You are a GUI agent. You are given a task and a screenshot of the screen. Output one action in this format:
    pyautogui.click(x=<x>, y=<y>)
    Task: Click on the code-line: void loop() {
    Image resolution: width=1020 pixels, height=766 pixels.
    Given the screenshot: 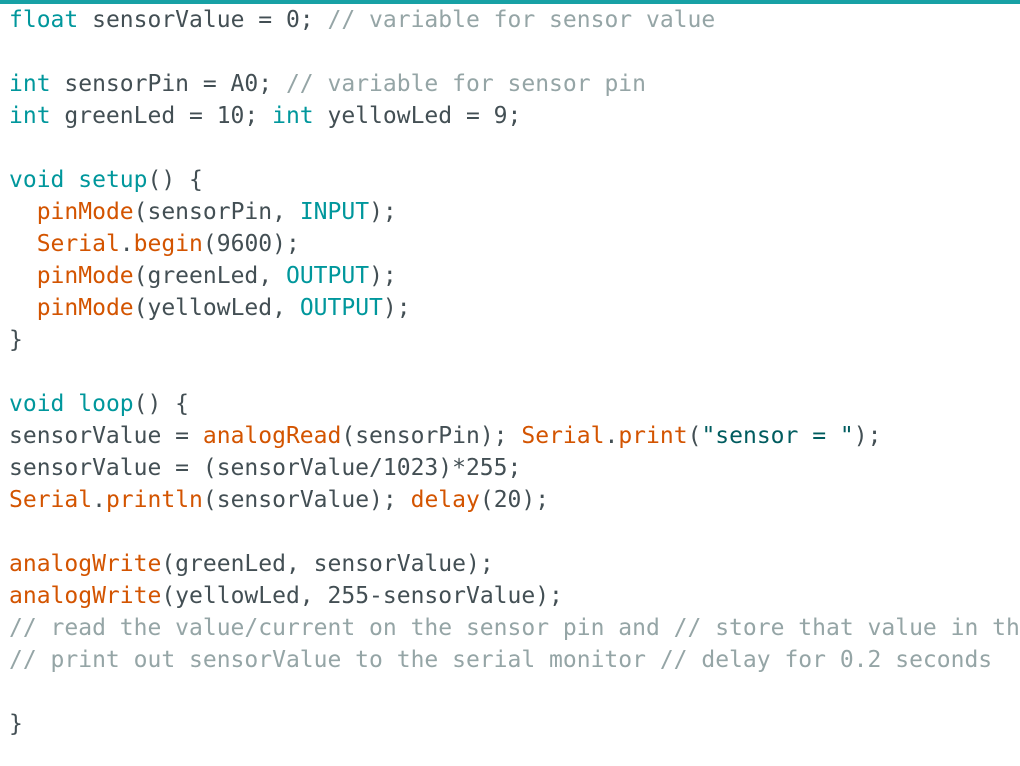 What is the action you would take?
    pyautogui.click(x=99, y=404)
    